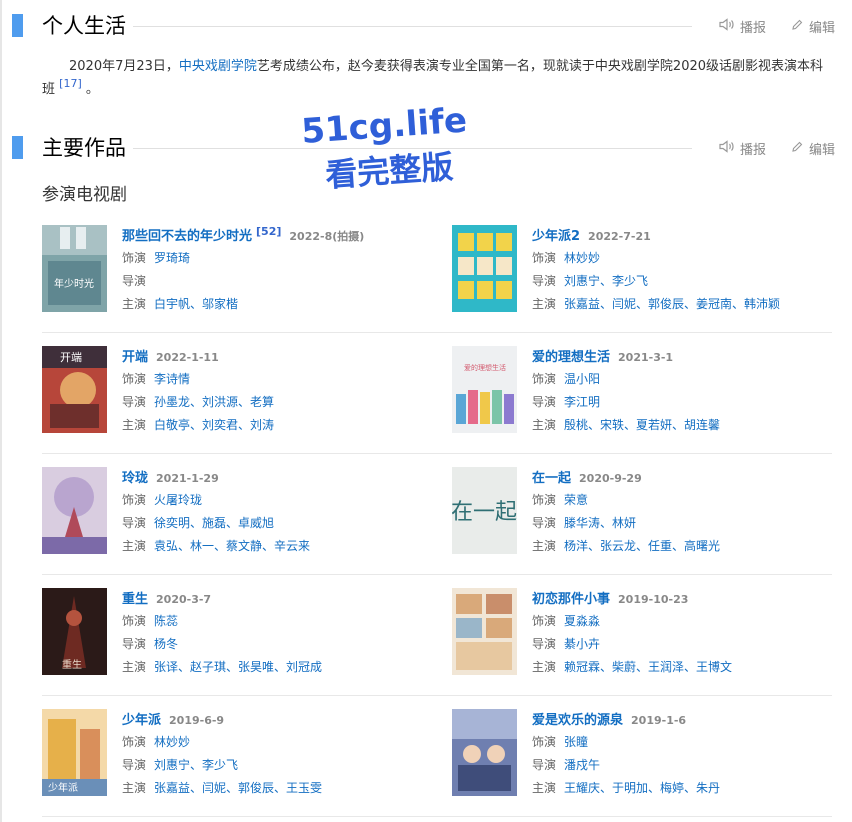 The image size is (852, 822). Describe the element at coordinates (214, 523) in the screenshot. I see `director-value: 徐奕明、施磊、卓威旭` at that location.